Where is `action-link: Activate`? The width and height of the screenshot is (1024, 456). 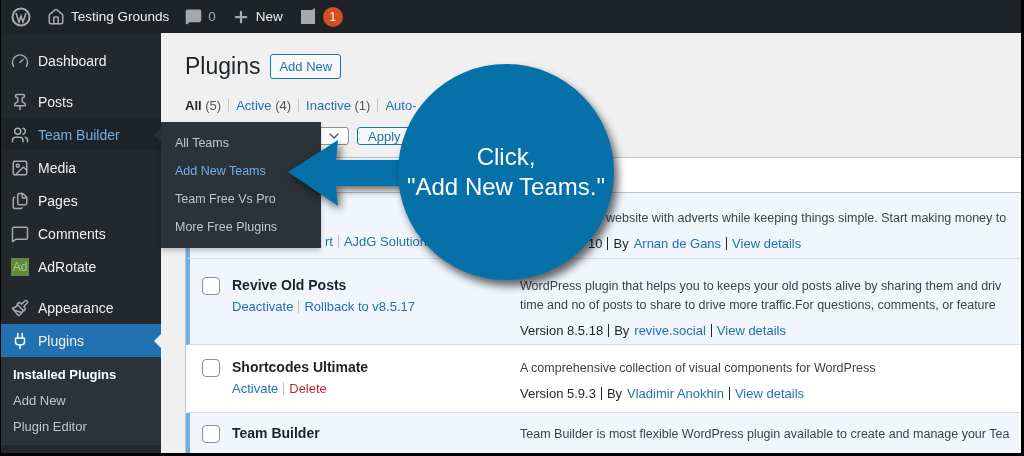 action-link: Activate is located at coordinates (255, 388).